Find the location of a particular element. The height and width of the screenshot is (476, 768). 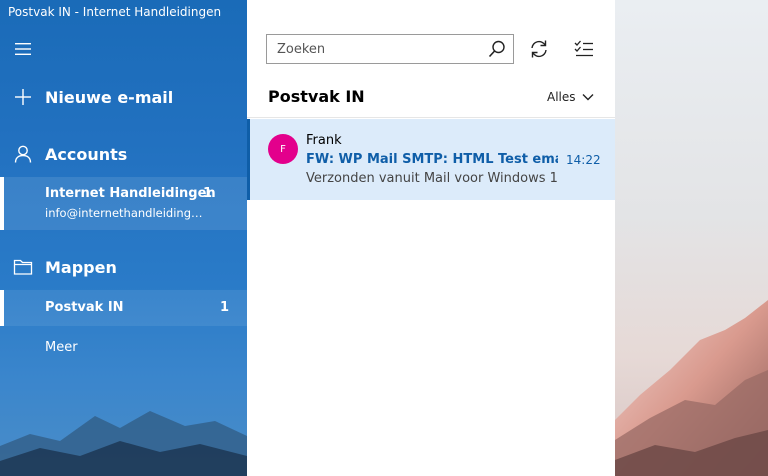

folder-item-inbox: Postvak IN 1 is located at coordinates (123, 308).